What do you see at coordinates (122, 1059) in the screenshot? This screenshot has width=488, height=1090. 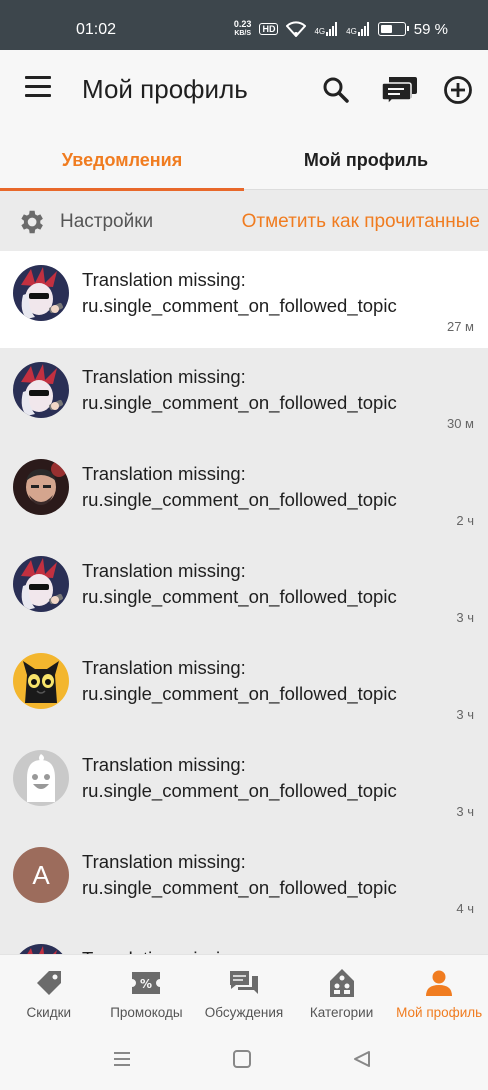 I see `recents-menu-icon` at bounding box center [122, 1059].